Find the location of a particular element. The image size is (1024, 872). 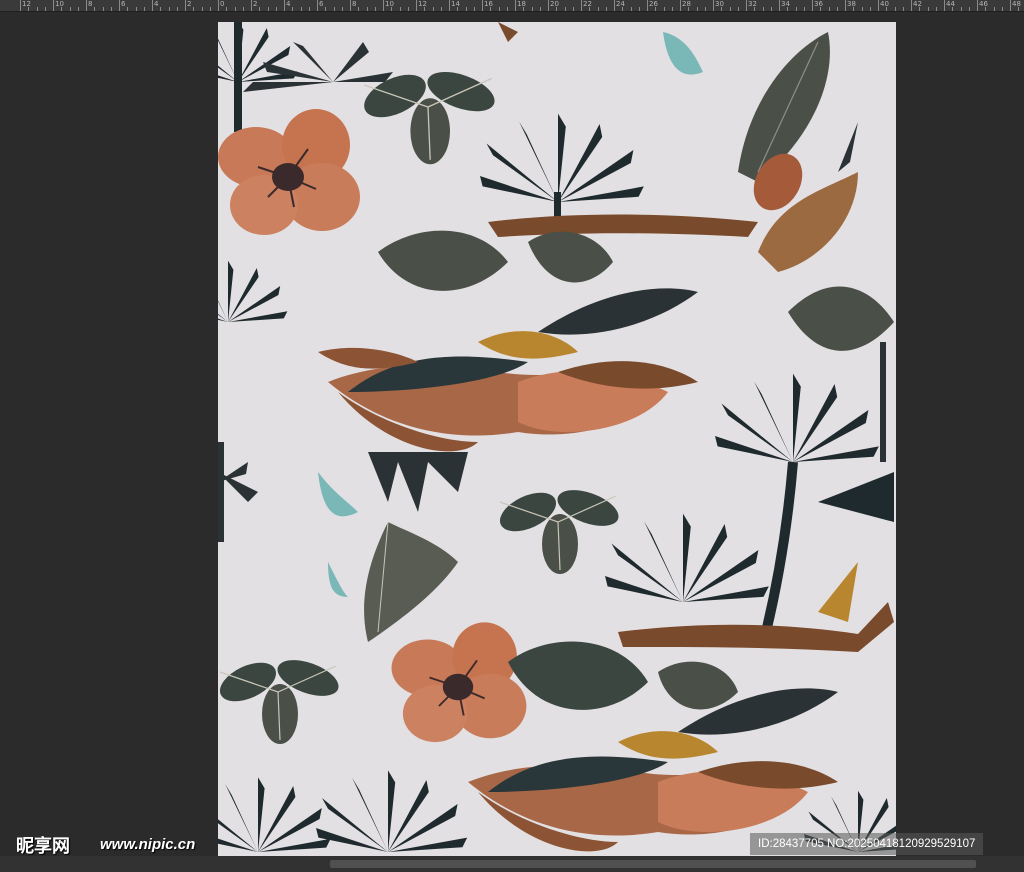

ruler-label: 36 is located at coordinates (818, 4).